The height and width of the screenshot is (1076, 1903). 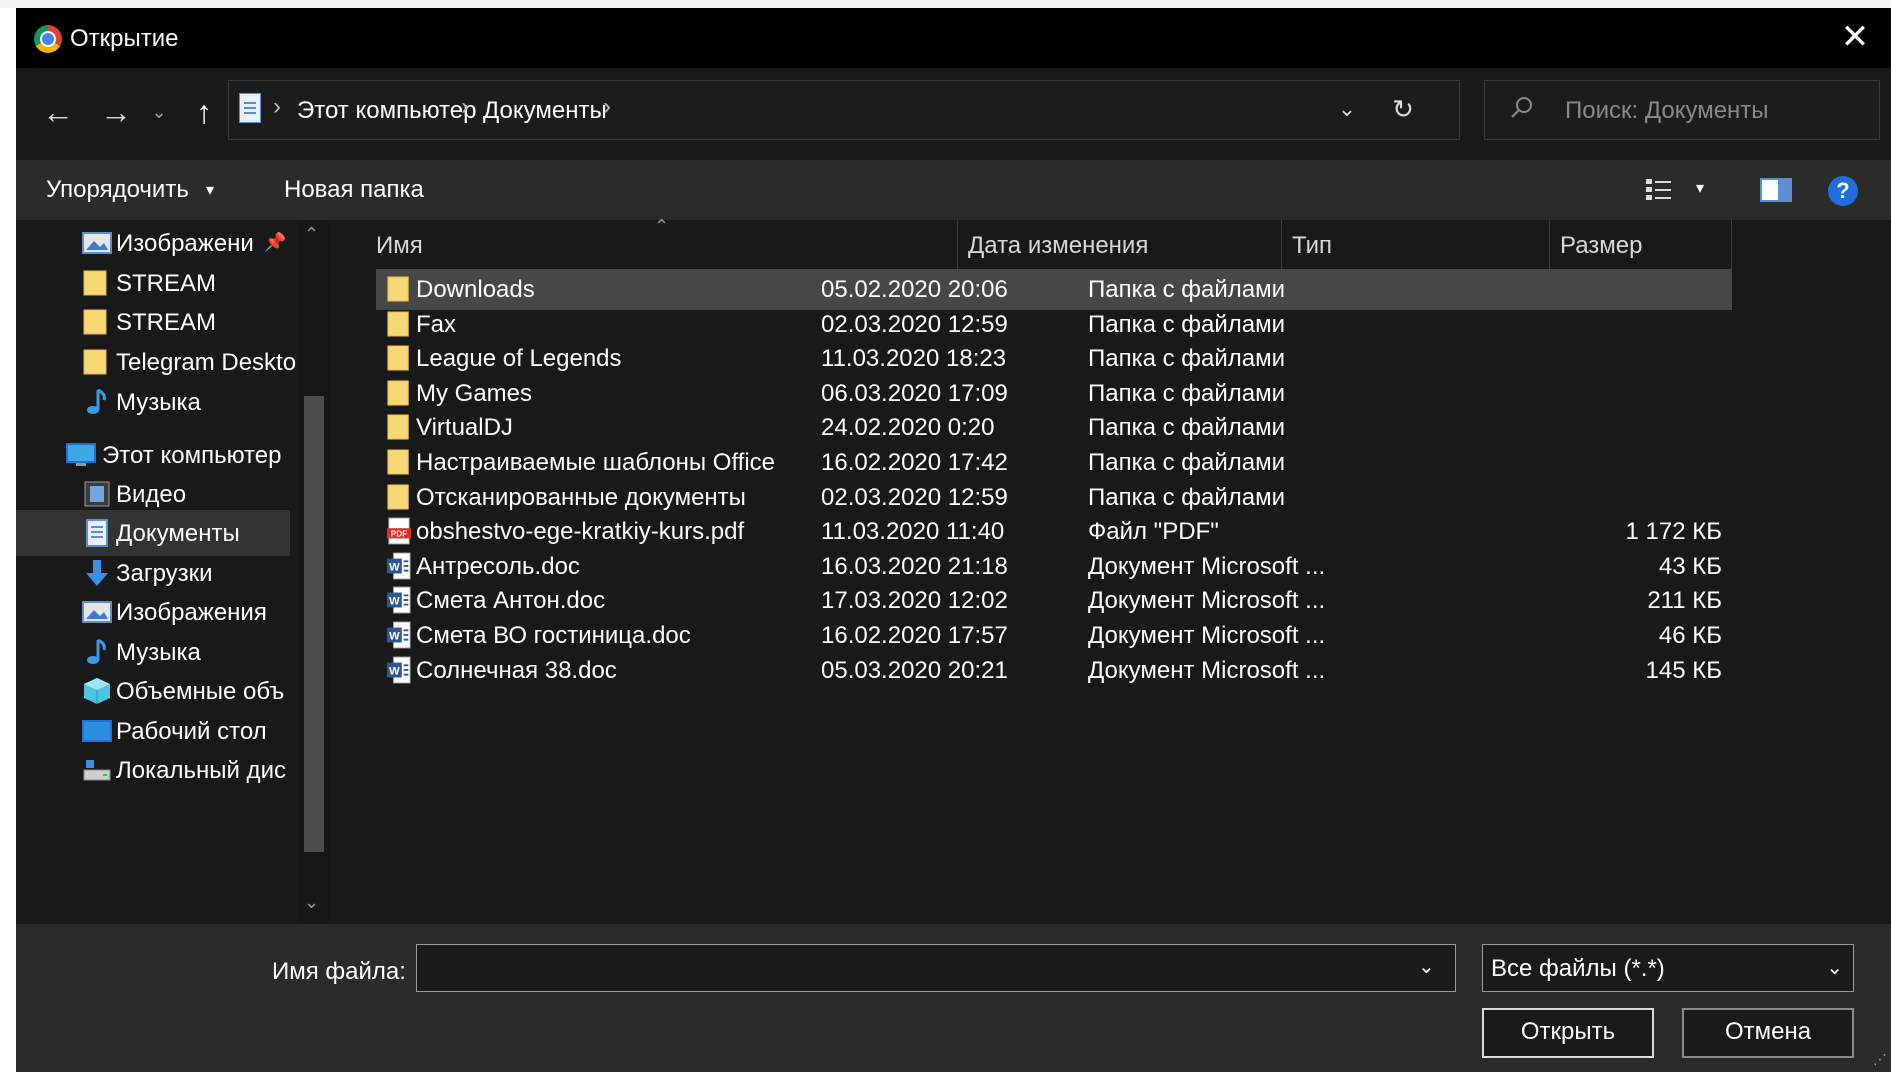 I want to click on scroll-down-chevron-icon: ⌄, so click(x=311, y=902).